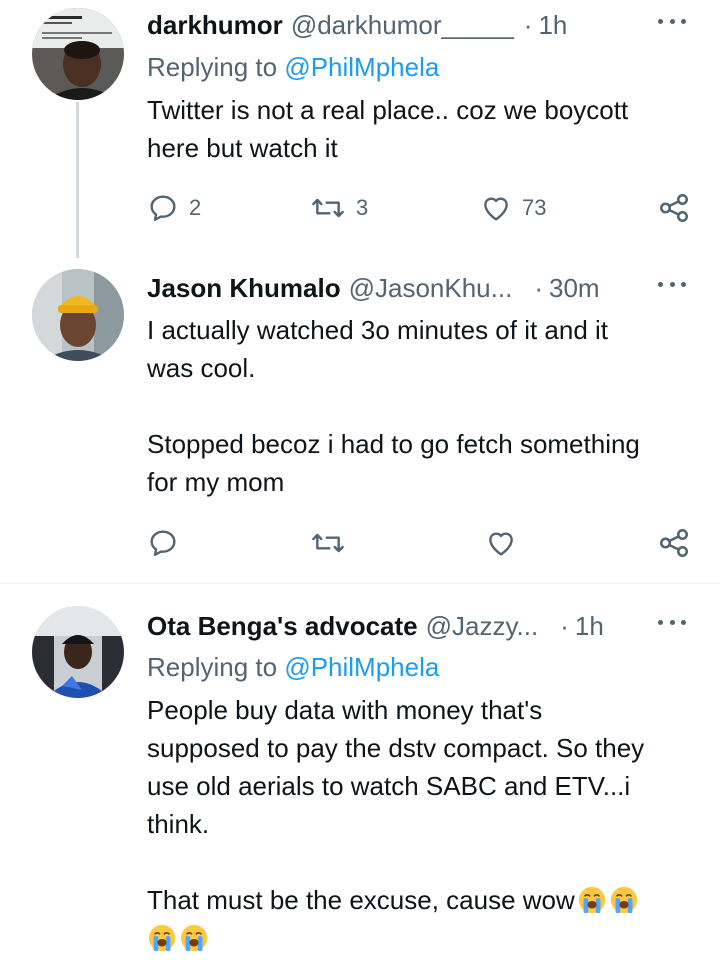 Image resolution: width=720 pixels, height=961 pixels. I want to click on retweet-button: 3, so click(339, 208).